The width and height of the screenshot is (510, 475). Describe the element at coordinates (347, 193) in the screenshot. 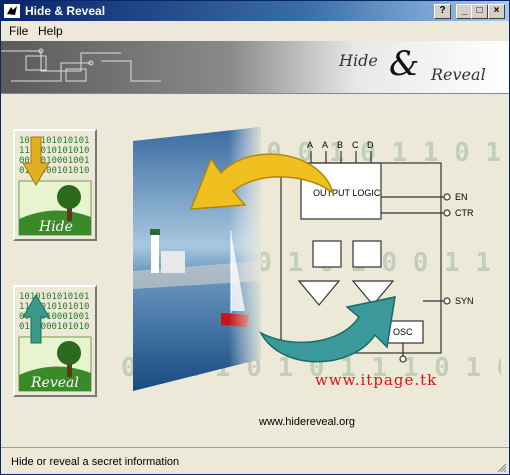

I see `output-logic-label: OUTPUT LOGIC` at that location.